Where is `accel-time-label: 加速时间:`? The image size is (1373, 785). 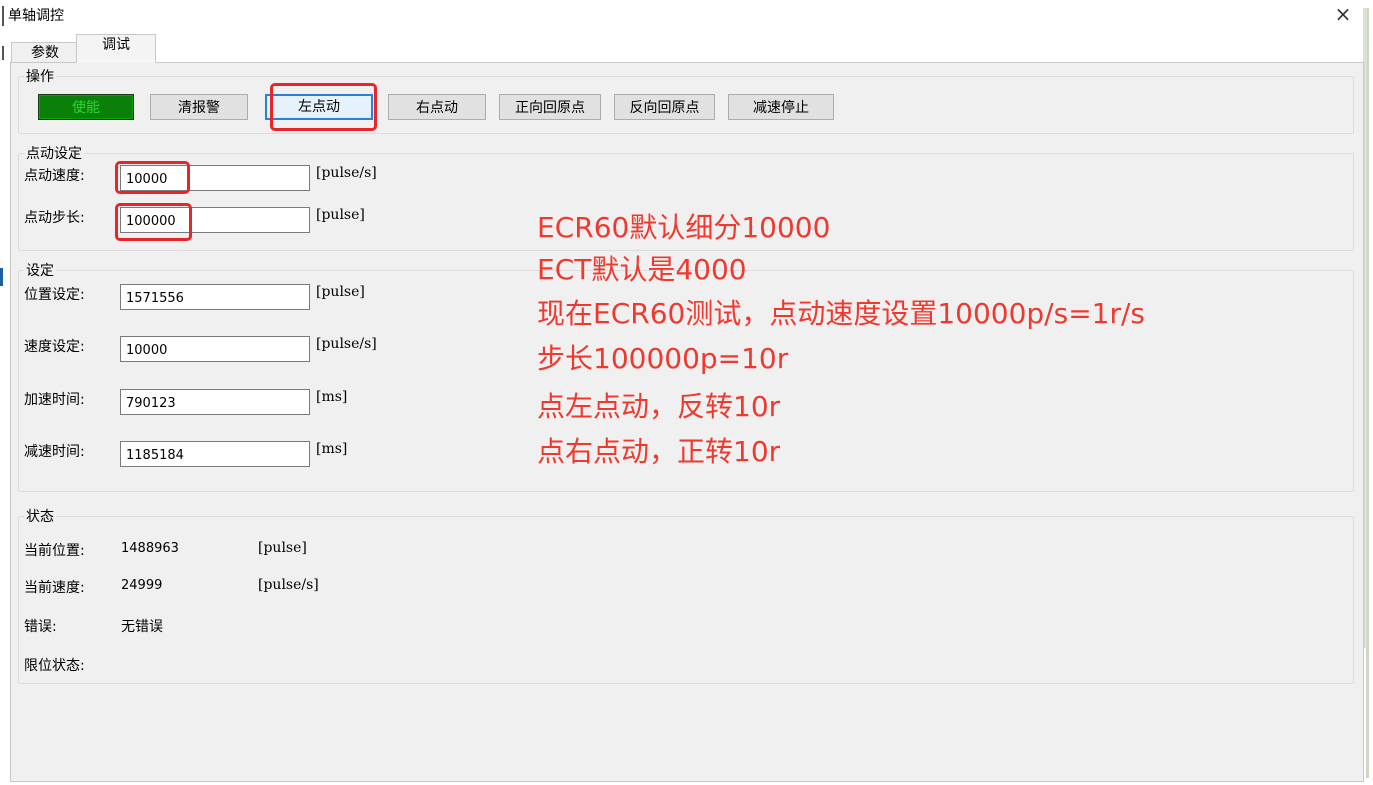 accel-time-label: 加速时间: is located at coordinates (54, 400).